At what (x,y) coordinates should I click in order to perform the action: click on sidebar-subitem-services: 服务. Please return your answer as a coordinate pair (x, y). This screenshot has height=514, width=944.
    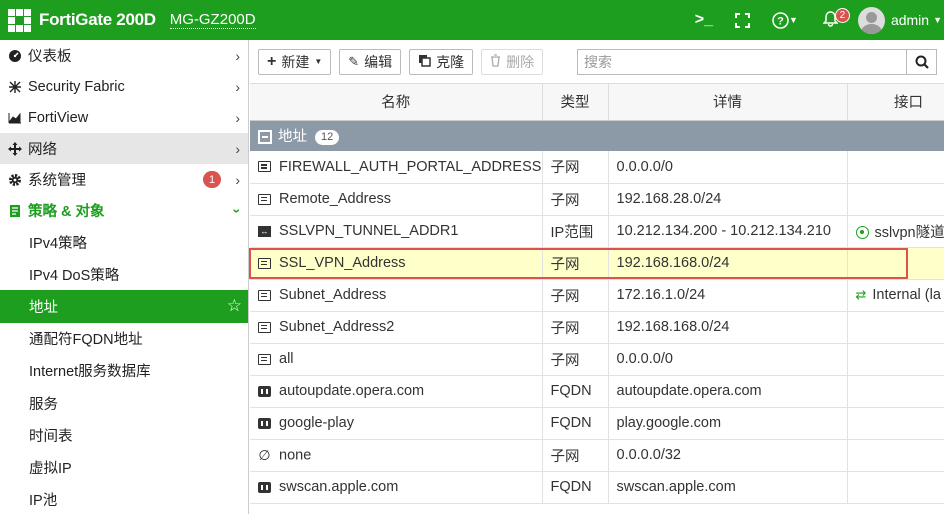
    Looking at the image, I should click on (124, 403).